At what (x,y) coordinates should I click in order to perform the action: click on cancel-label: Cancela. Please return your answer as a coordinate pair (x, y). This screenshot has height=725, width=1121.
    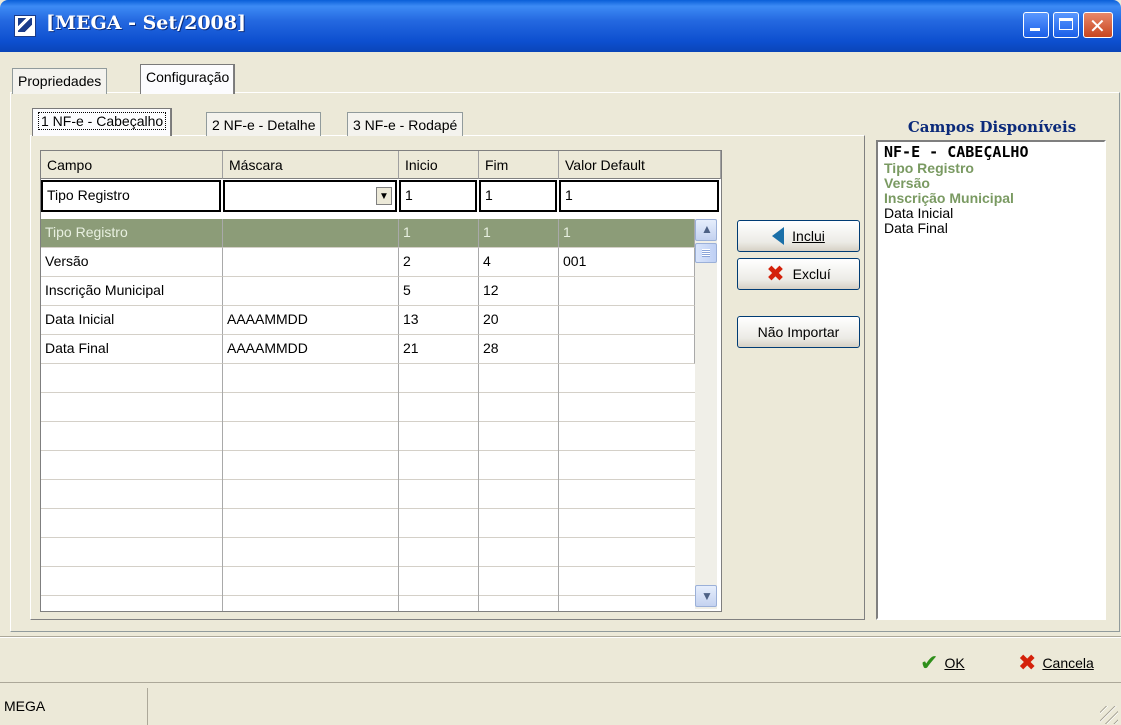
    Looking at the image, I should click on (1068, 663).